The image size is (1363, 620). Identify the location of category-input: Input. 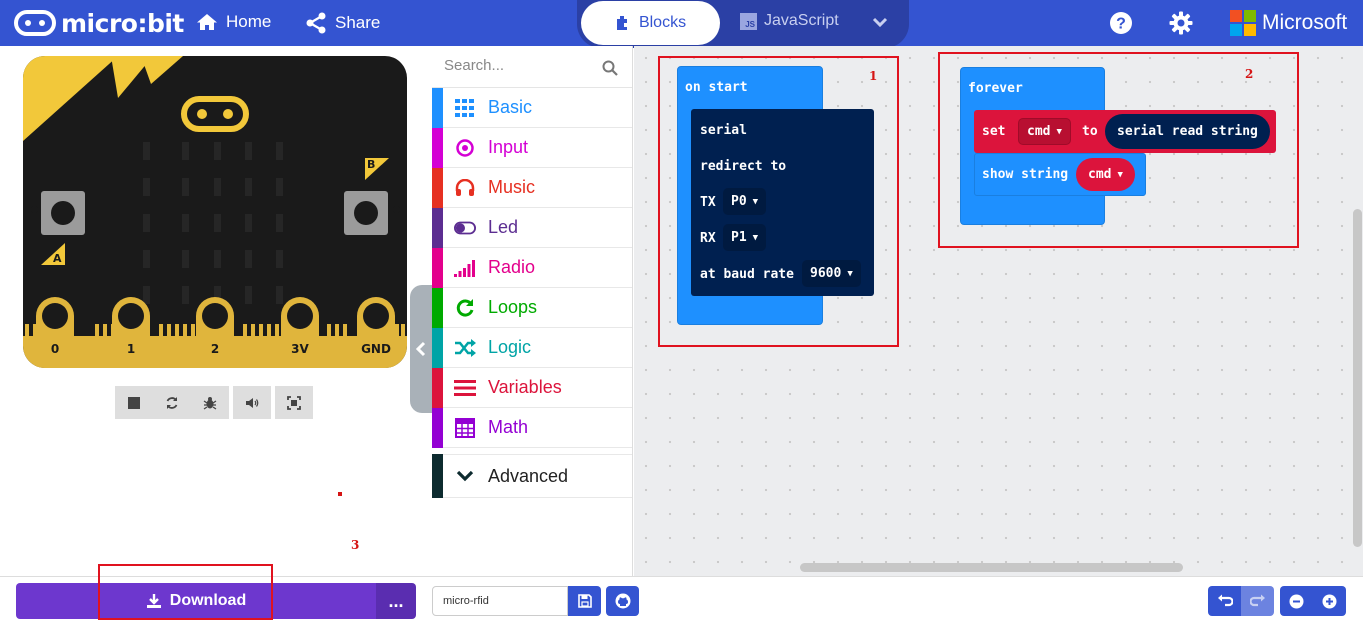
(532, 147).